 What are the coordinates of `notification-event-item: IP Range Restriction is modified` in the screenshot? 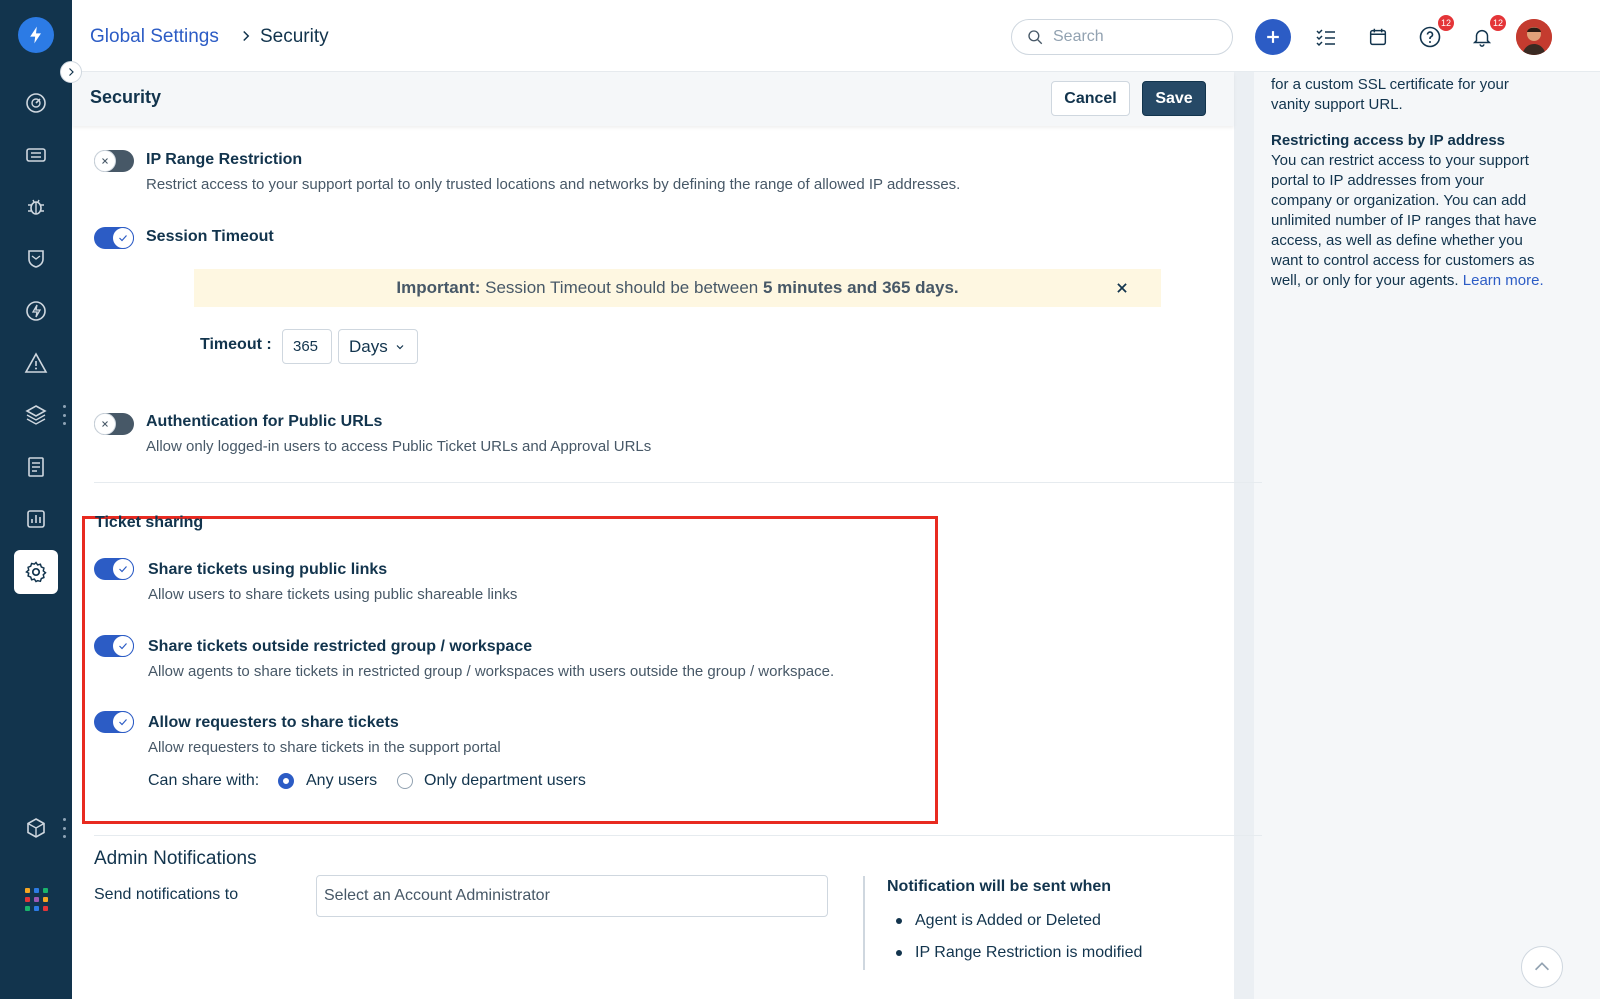 It's located at (1019, 953).